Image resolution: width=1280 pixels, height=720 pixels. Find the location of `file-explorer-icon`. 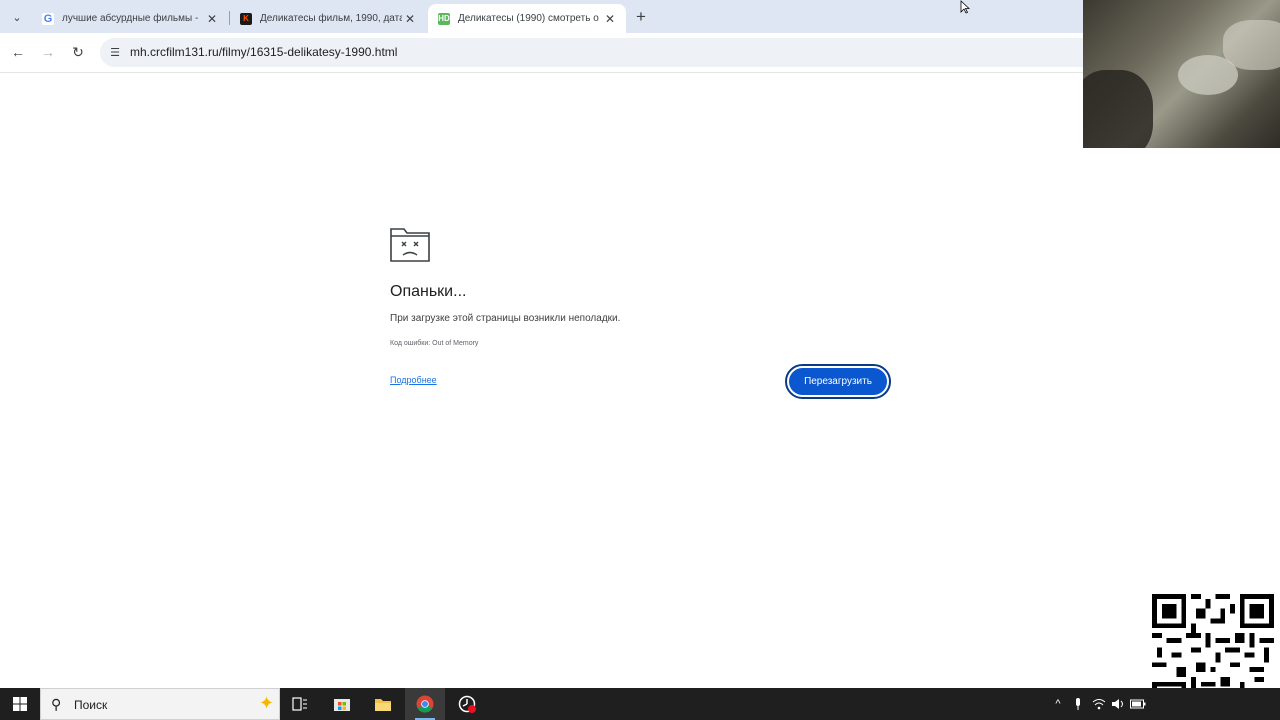

file-explorer-icon is located at coordinates (383, 704).